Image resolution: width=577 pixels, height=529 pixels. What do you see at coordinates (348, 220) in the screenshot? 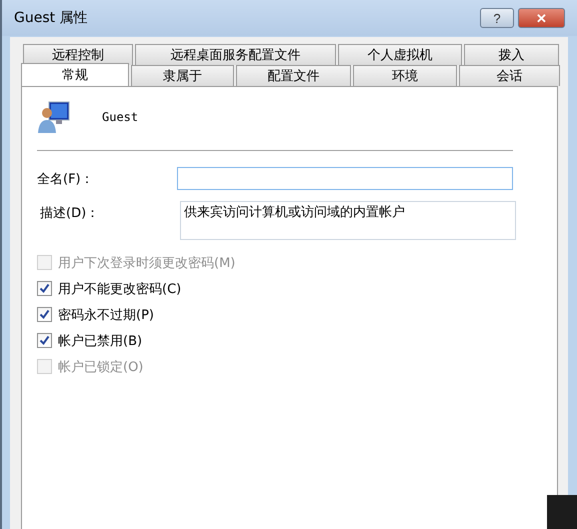
I see `description-field: 供来宾访问计算机或访问域的内置帐户` at bounding box center [348, 220].